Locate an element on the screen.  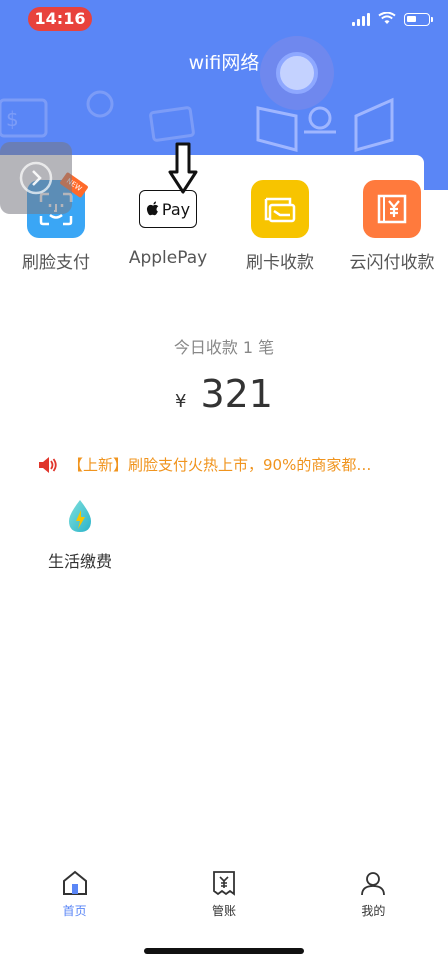
page-title: wifi网络 is located at coordinates (224, 63).